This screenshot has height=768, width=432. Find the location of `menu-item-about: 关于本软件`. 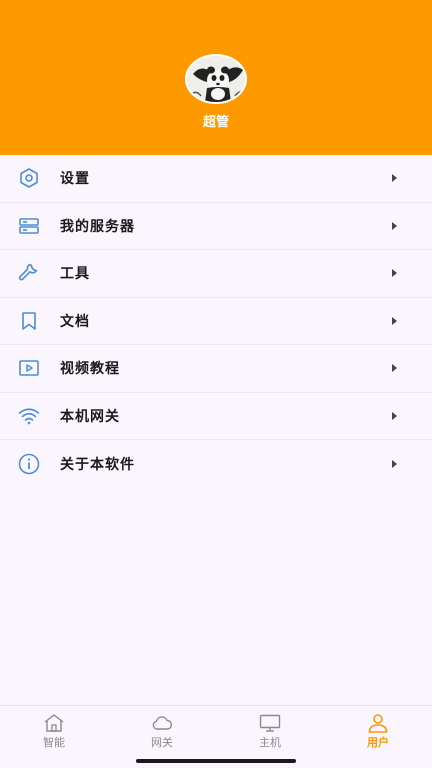

menu-item-about: 关于本软件 is located at coordinates (216, 464).